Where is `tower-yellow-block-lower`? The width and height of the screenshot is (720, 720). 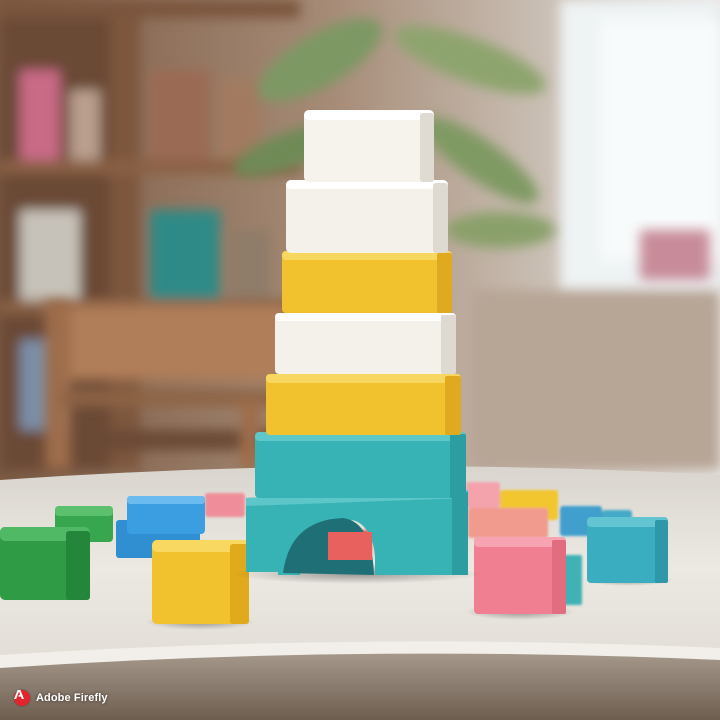 tower-yellow-block-lower is located at coordinates (363, 404).